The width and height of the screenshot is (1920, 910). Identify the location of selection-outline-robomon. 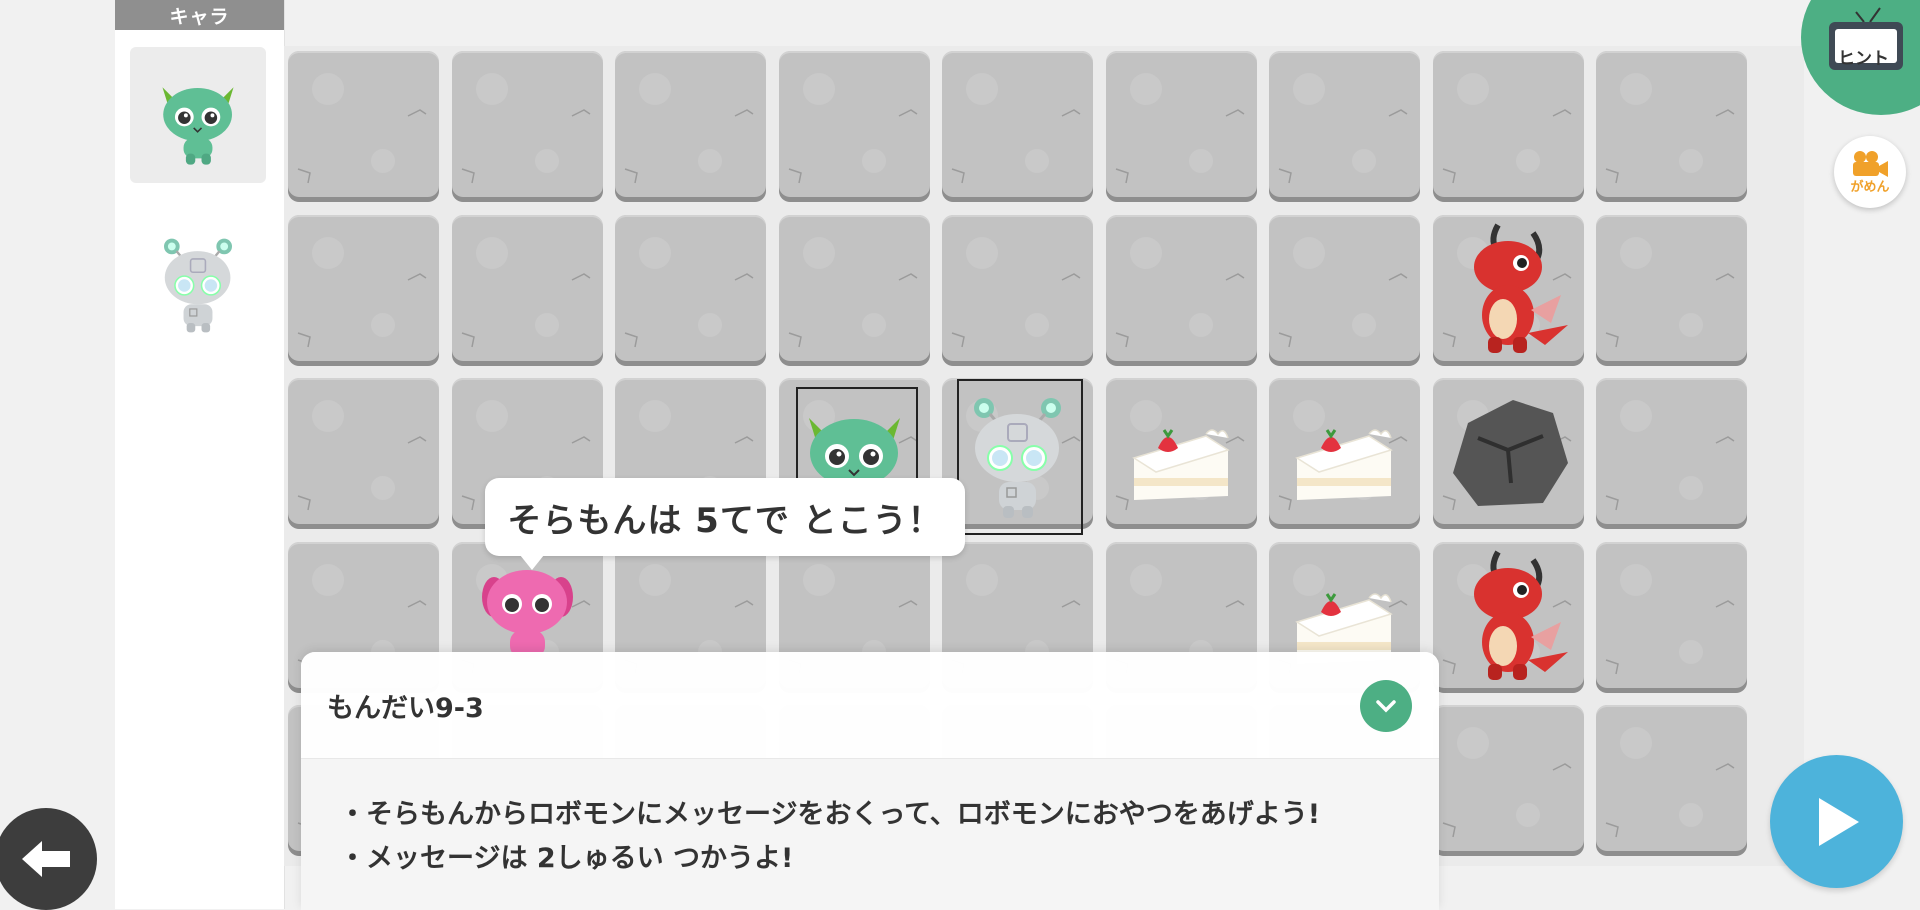
(1020, 457).